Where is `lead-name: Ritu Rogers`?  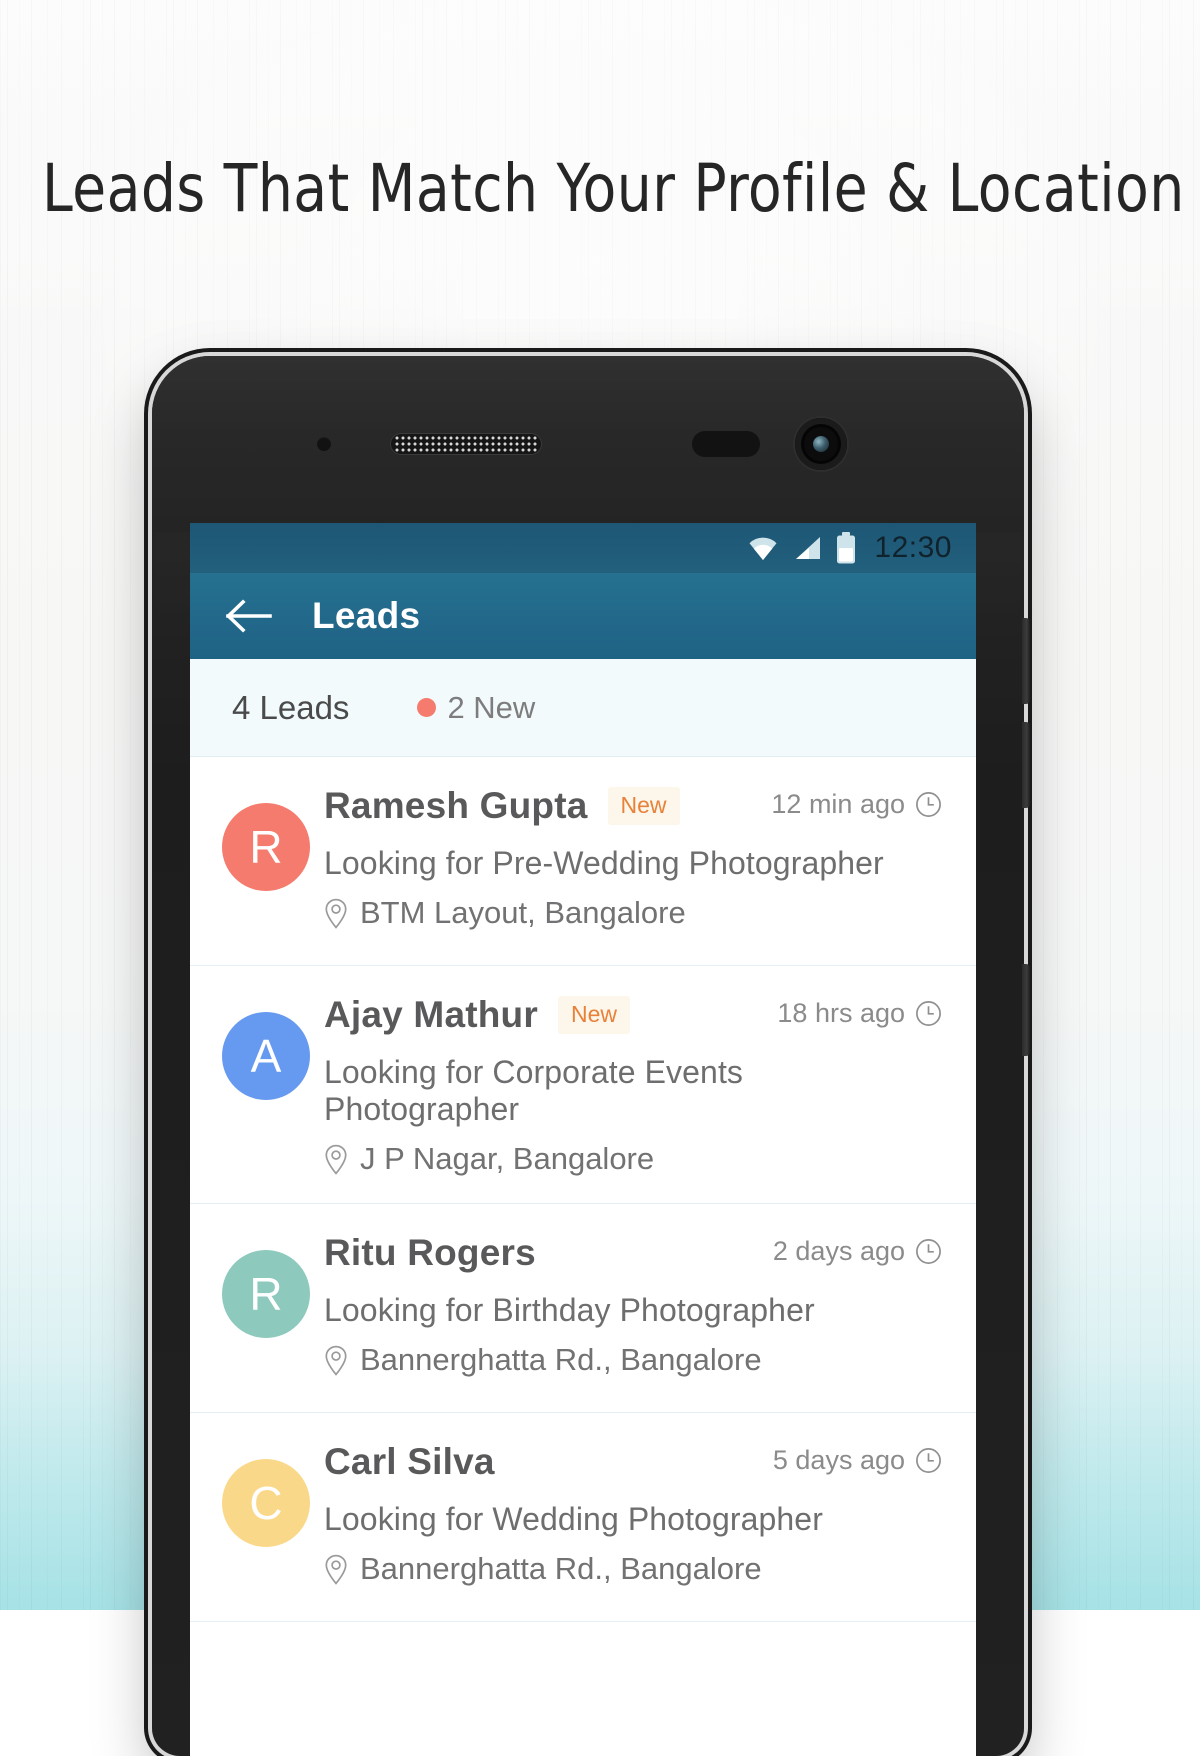 lead-name: Ritu Rogers is located at coordinates (430, 1253).